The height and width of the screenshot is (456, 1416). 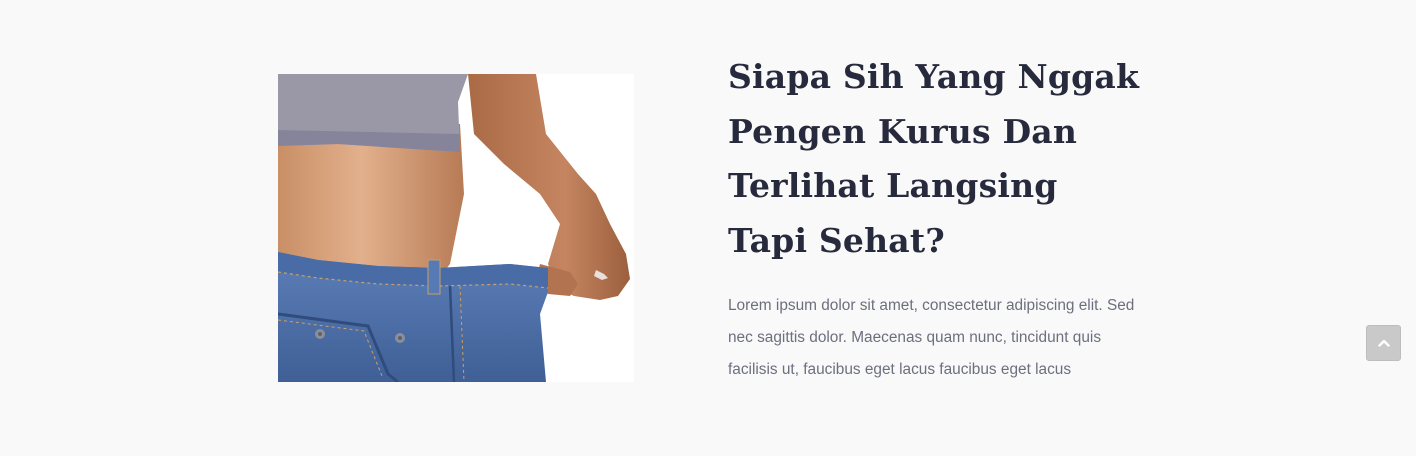 I want to click on chevron-up-icon, so click(x=1383, y=343).